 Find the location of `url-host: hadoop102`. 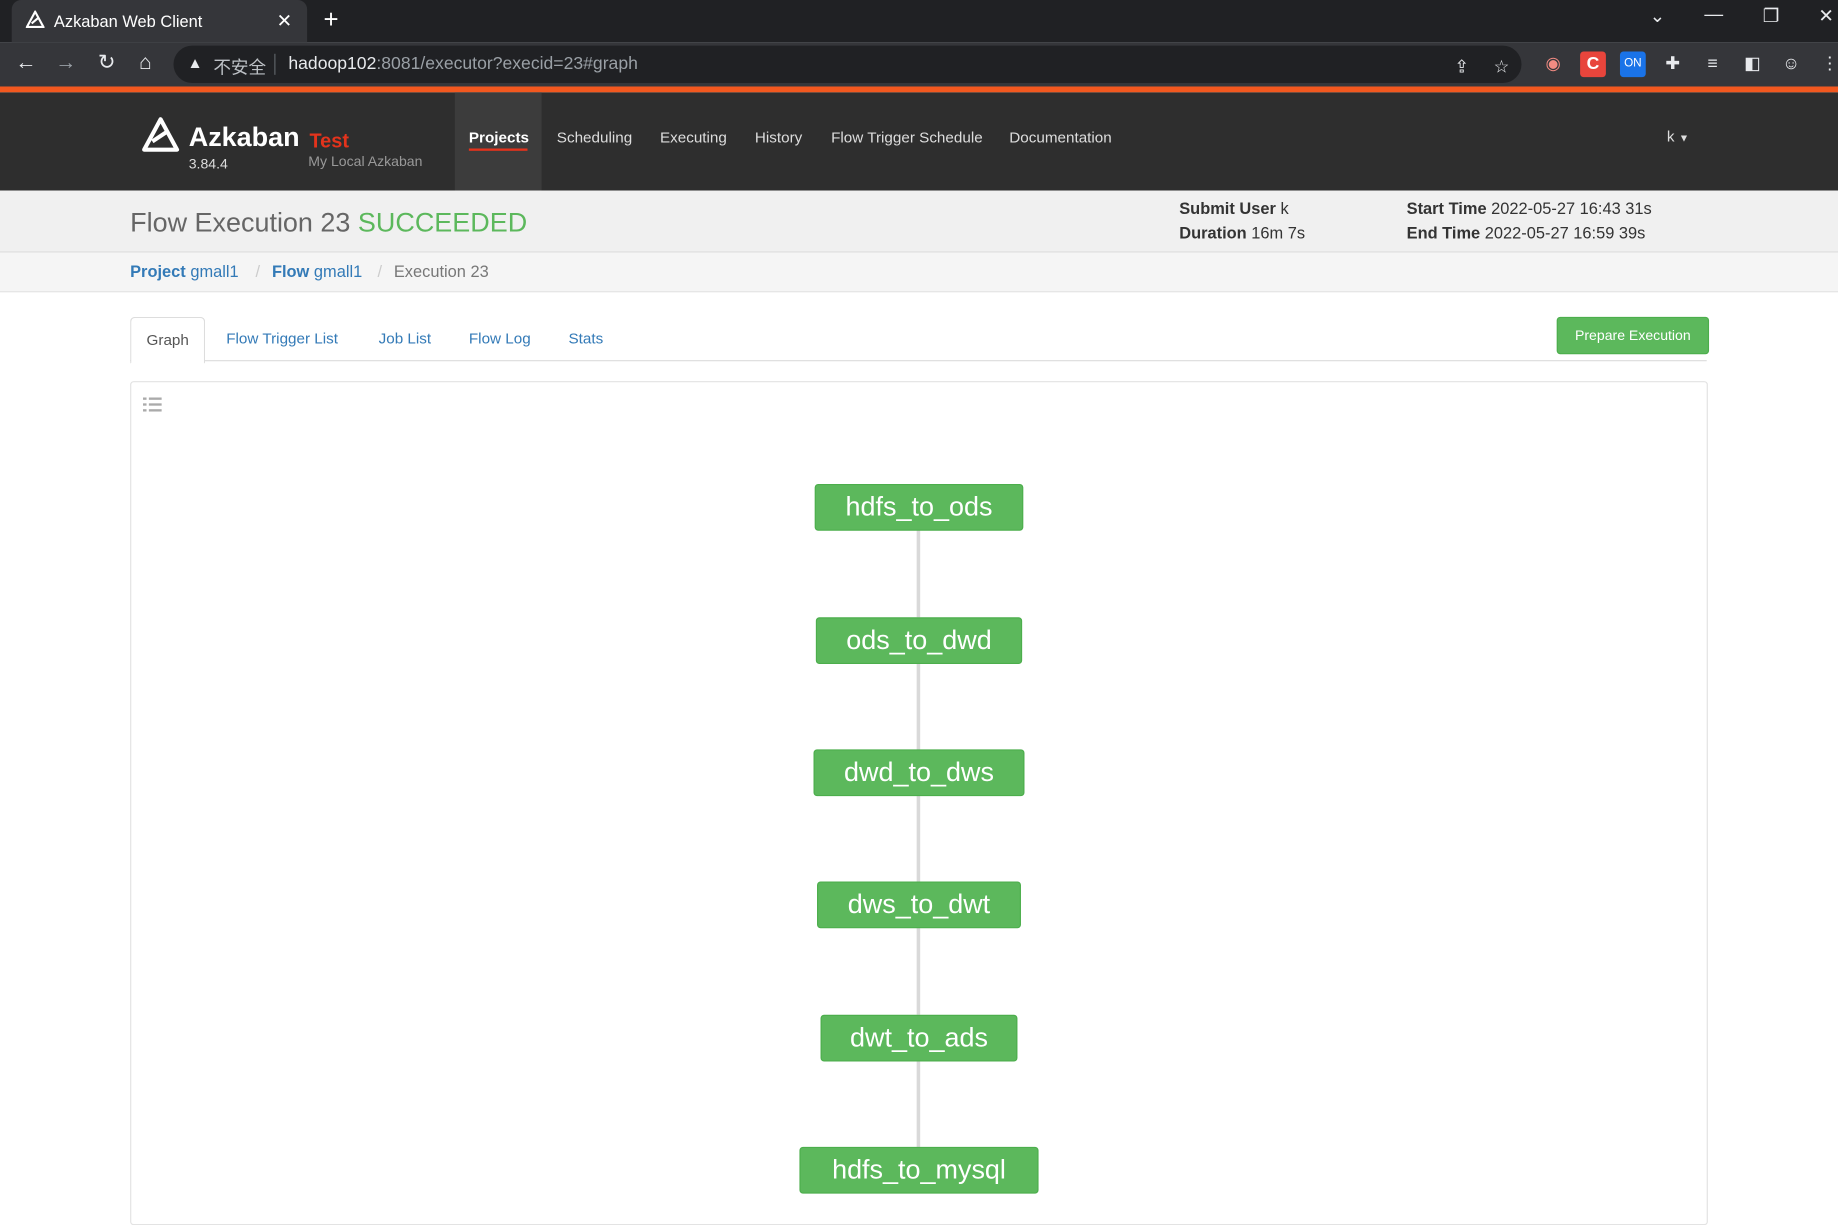

url-host: hadoop102 is located at coordinates (332, 63).